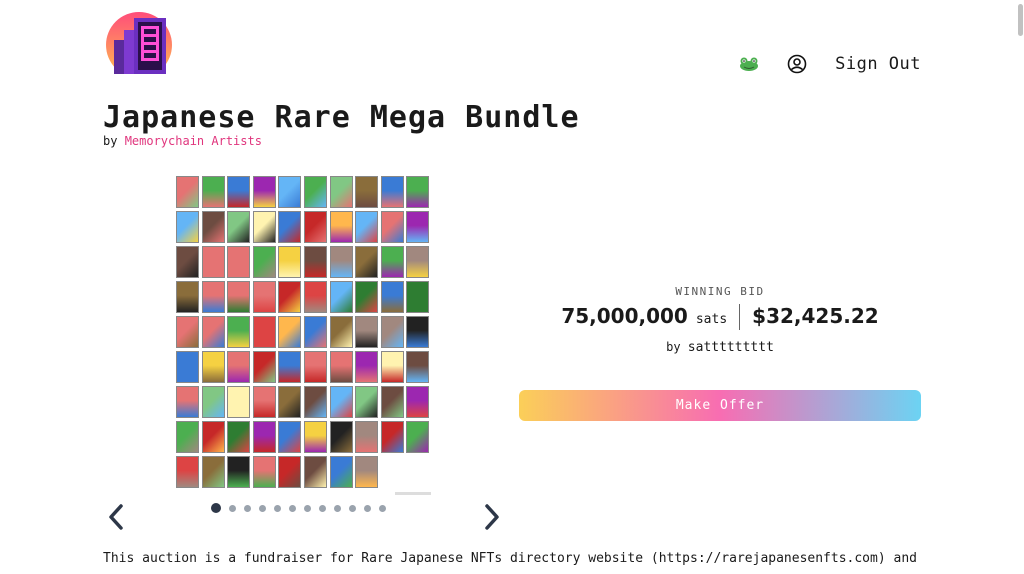 The image size is (1024, 574). I want to click on bidder-prefix: by, so click(673, 347).